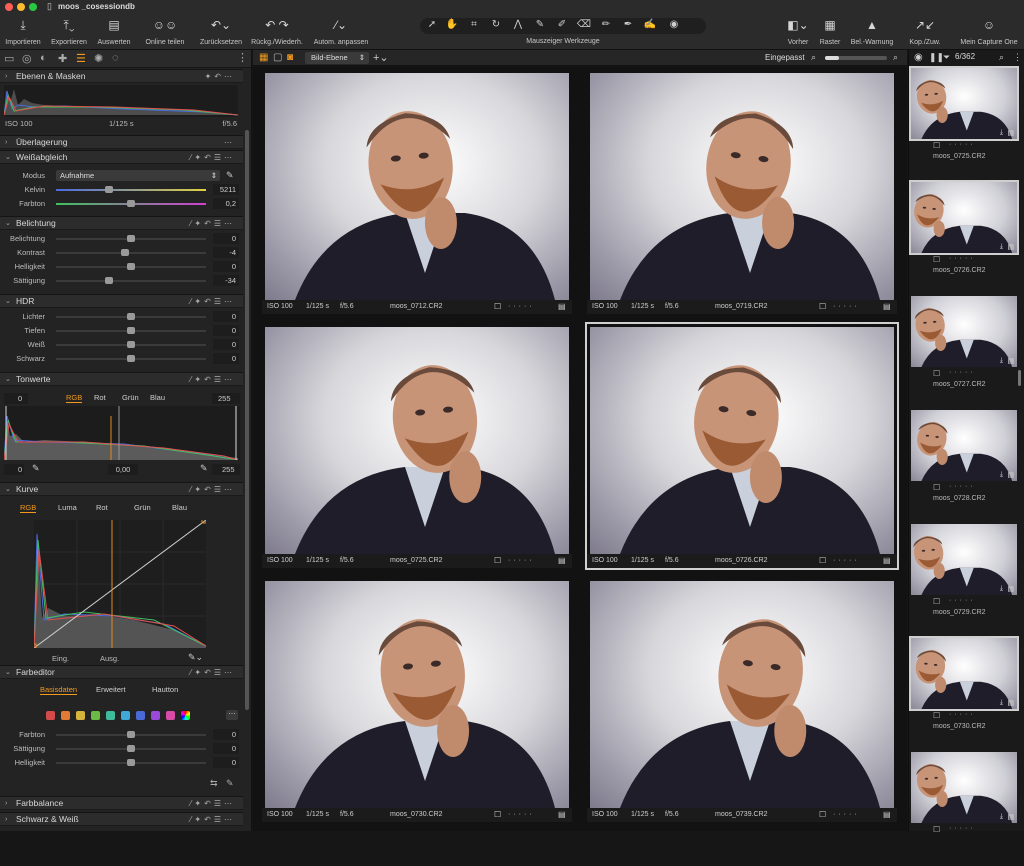 This screenshot has height=866, width=1024. I want to click on curve-picker-icon: ✎⌄, so click(195, 657).